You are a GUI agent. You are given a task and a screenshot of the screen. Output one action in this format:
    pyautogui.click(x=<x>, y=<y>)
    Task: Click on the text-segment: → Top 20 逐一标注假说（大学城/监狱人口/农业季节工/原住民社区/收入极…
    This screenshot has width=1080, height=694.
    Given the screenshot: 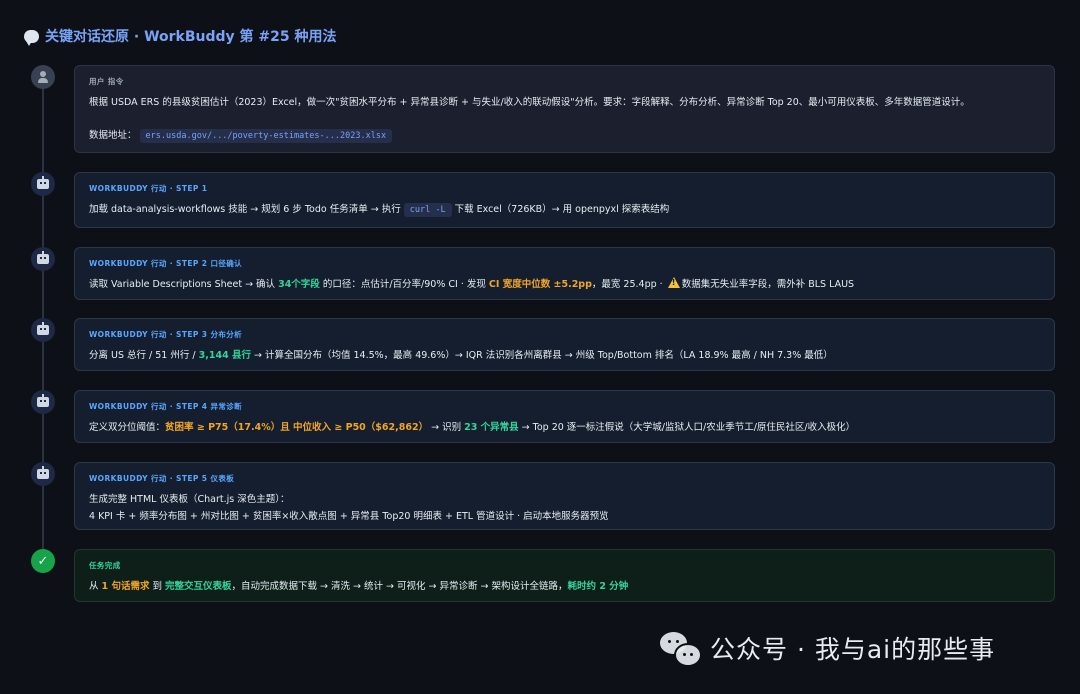 What is the action you would take?
    pyautogui.click(x=687, y=427)
    